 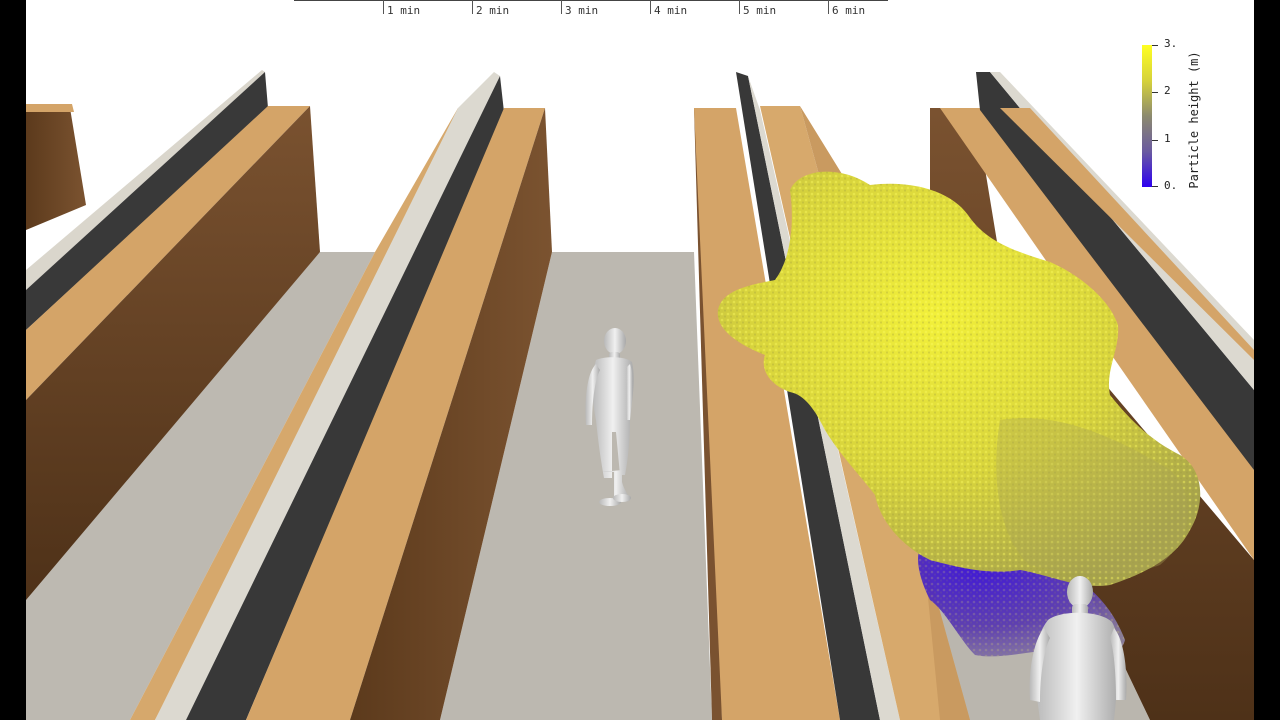 What do you see at coordinates (671, 10) in the screenshot?
I see `time-tick-label: 4 min` at bounding box center [671, 10].